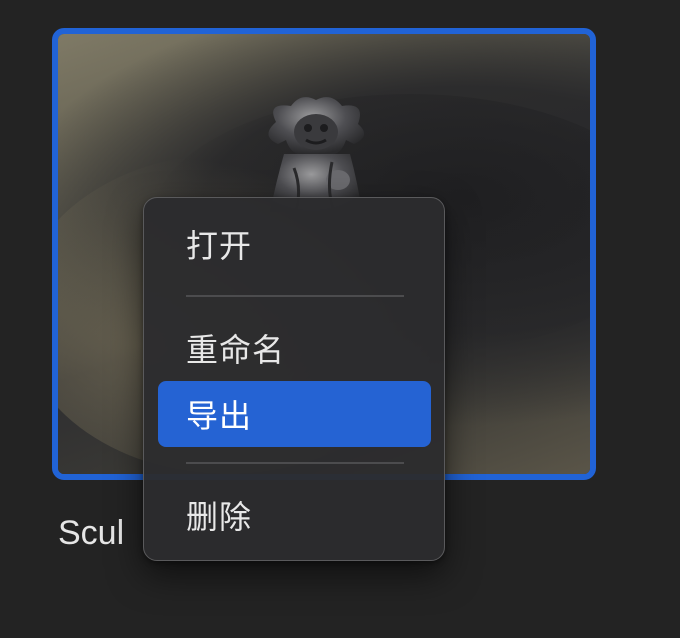  I want to click on stone-lion-statue-icon, so click(316, 154).